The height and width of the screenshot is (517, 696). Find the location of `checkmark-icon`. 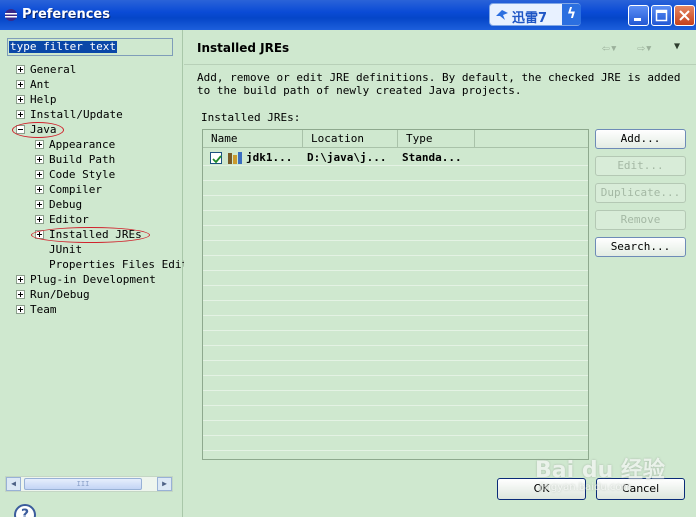

checkmark-icon is located at coordinates (217, 159).